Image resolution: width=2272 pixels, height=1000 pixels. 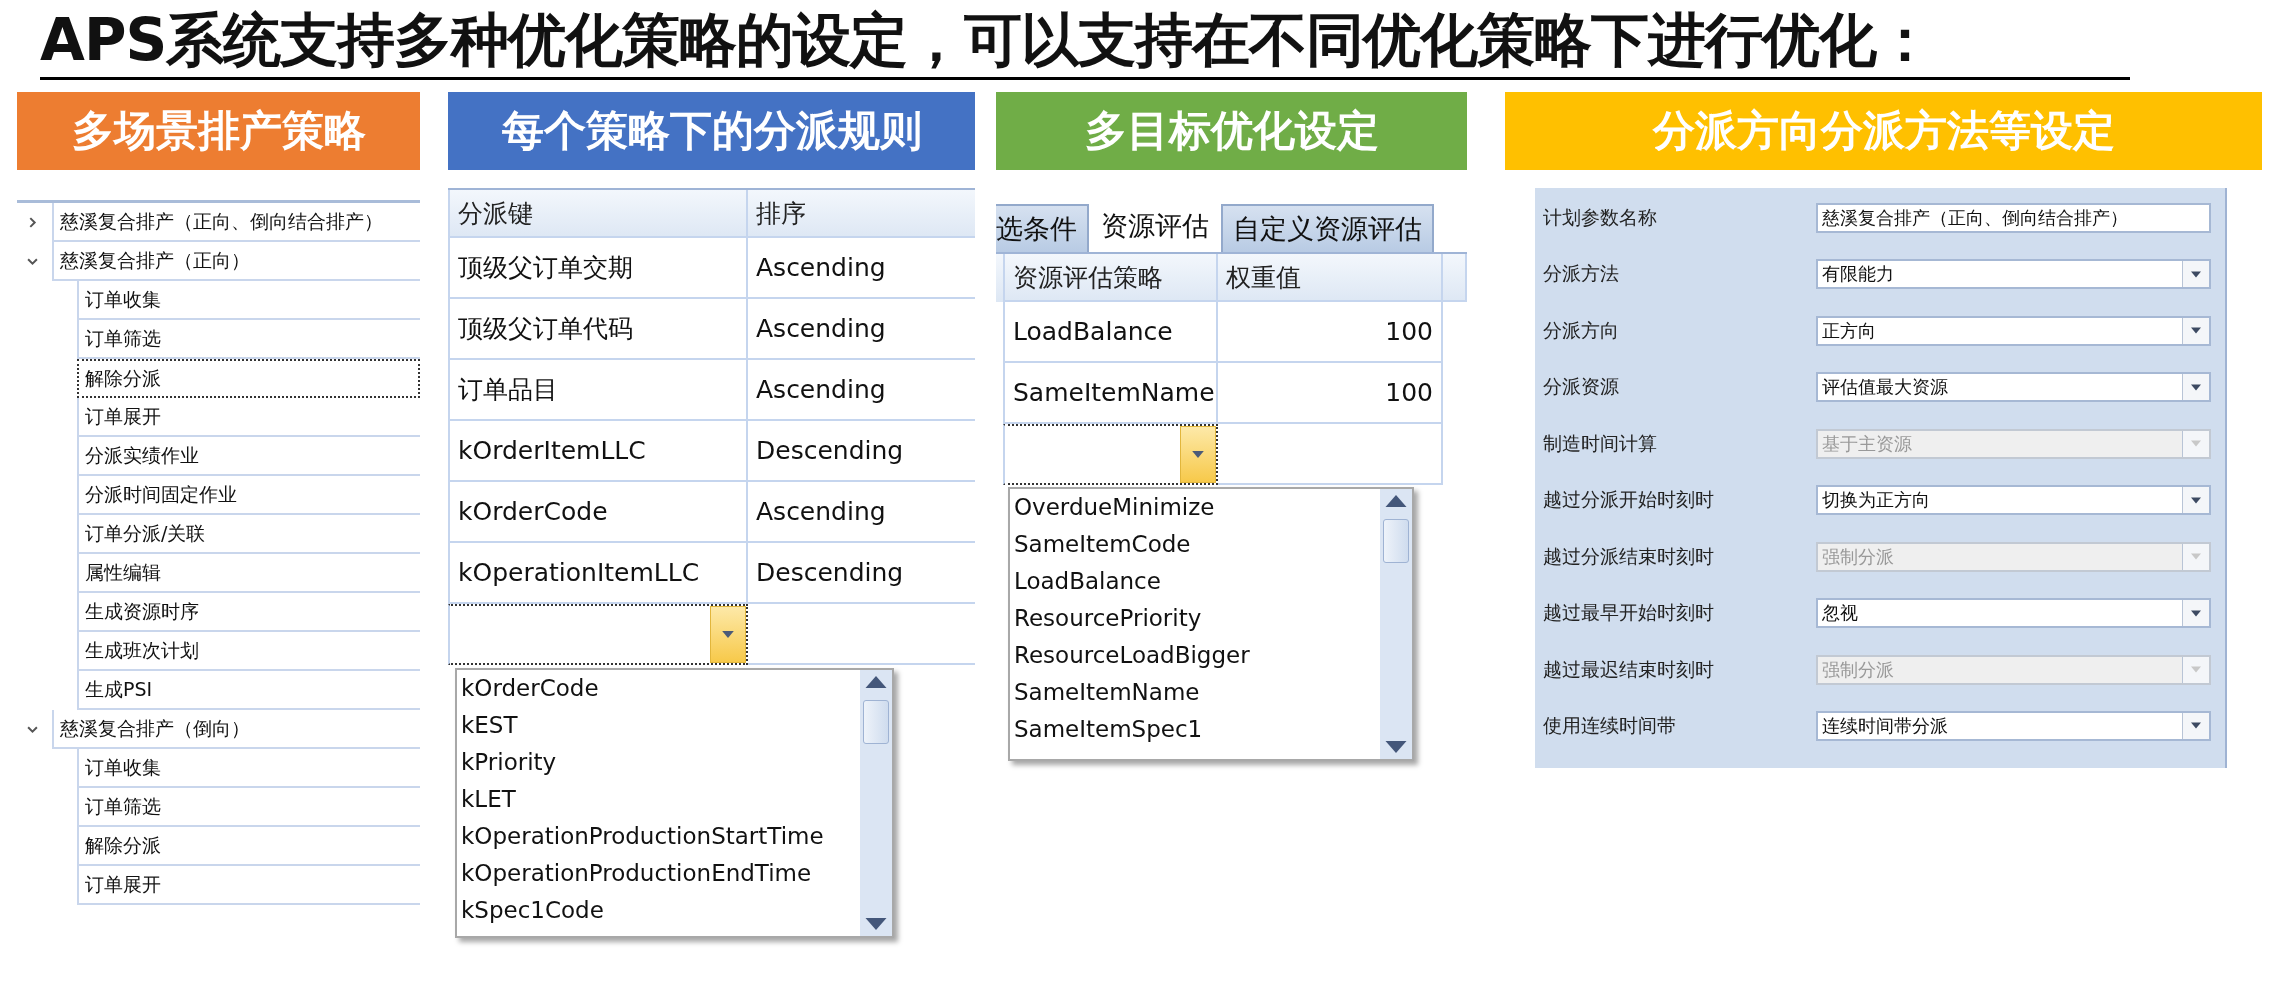 What do you see at coordinates (236, 729) in the screenshot?
I see `tree-item: 慈溪复合排产（倒向）` at bounding box center [236, 729].